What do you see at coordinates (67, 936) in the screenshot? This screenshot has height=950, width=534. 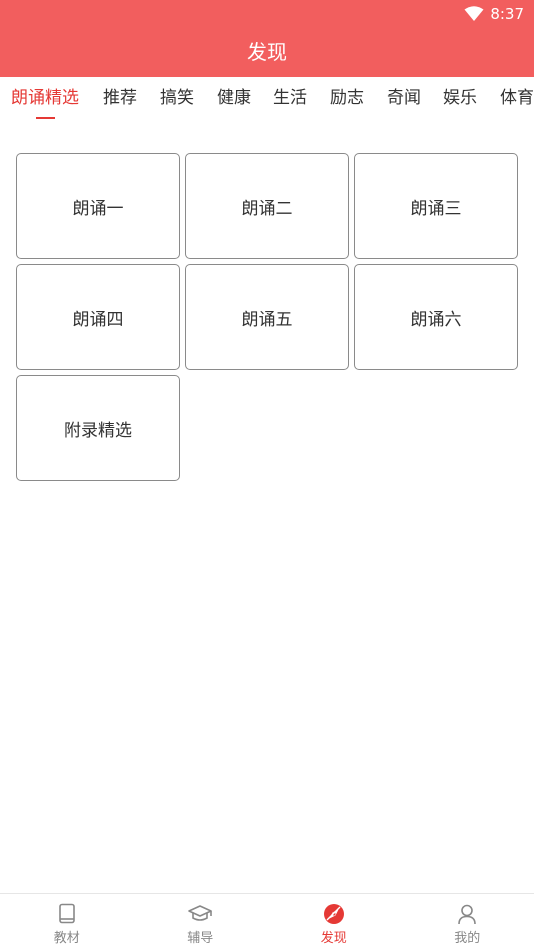 I see `nav-label: 教材` at bounding box center [67, 936].